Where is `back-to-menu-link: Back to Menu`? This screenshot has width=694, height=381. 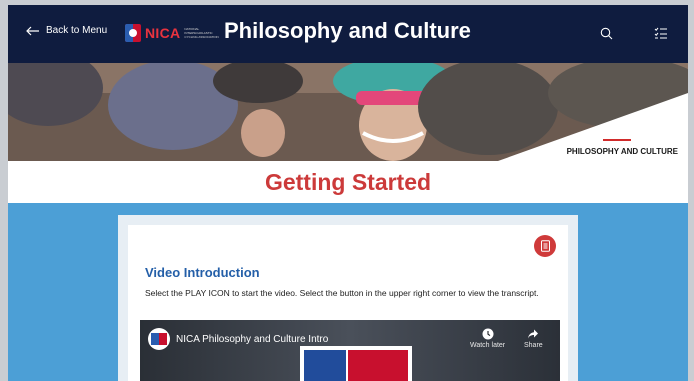
back-to-menu-link: Back to Menu is located at coordinates (66, 30).